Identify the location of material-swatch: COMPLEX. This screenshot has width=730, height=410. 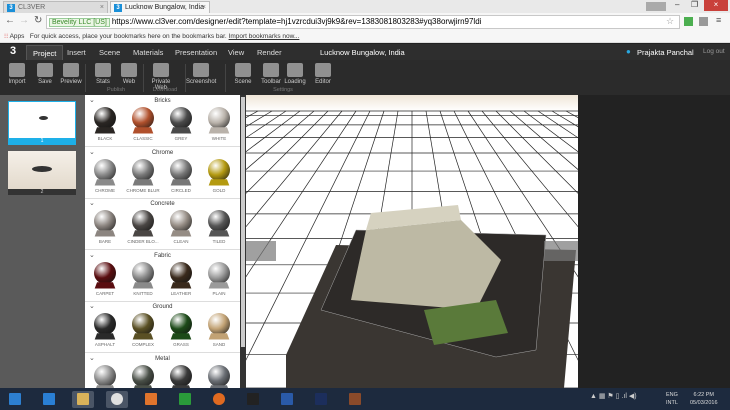
(143, 330).